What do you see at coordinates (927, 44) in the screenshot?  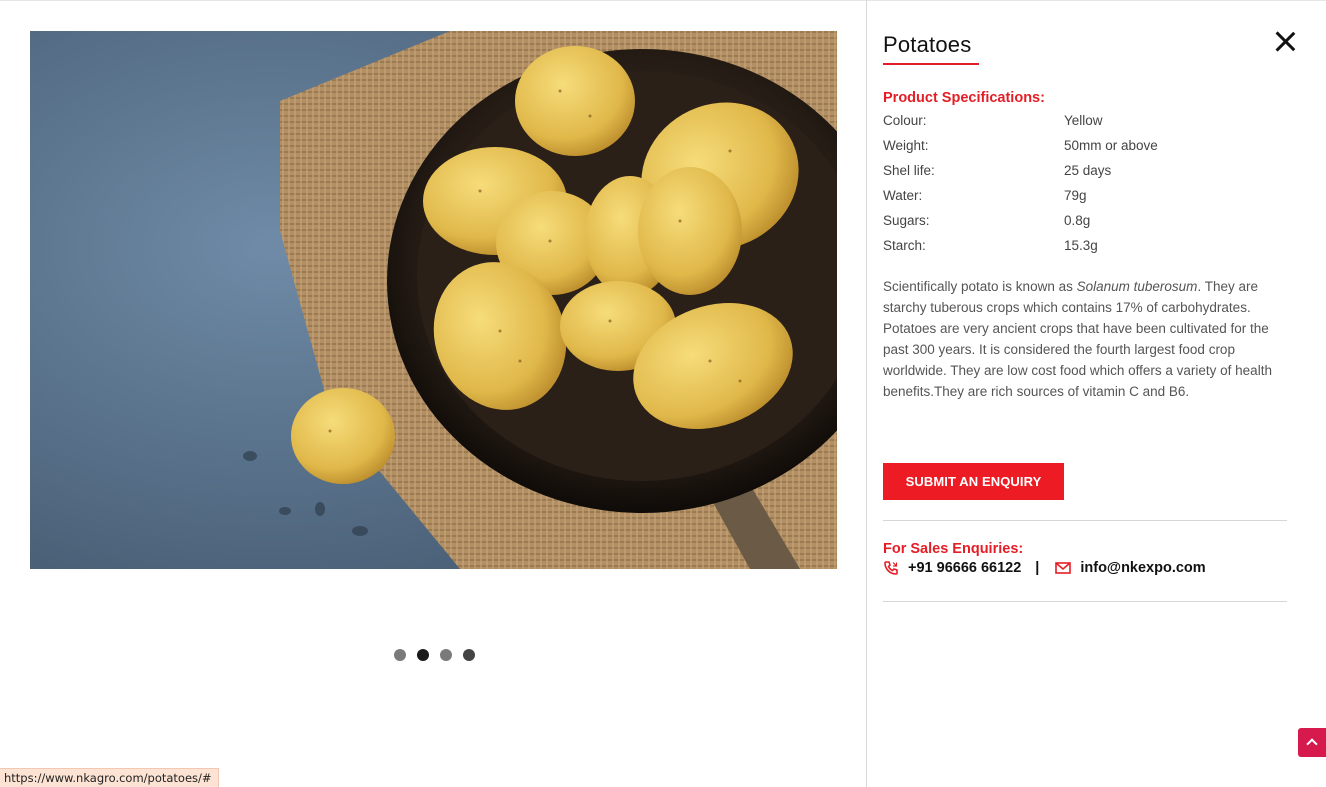 I see `product-title: Potatoes` at bounding box center [927, 44].